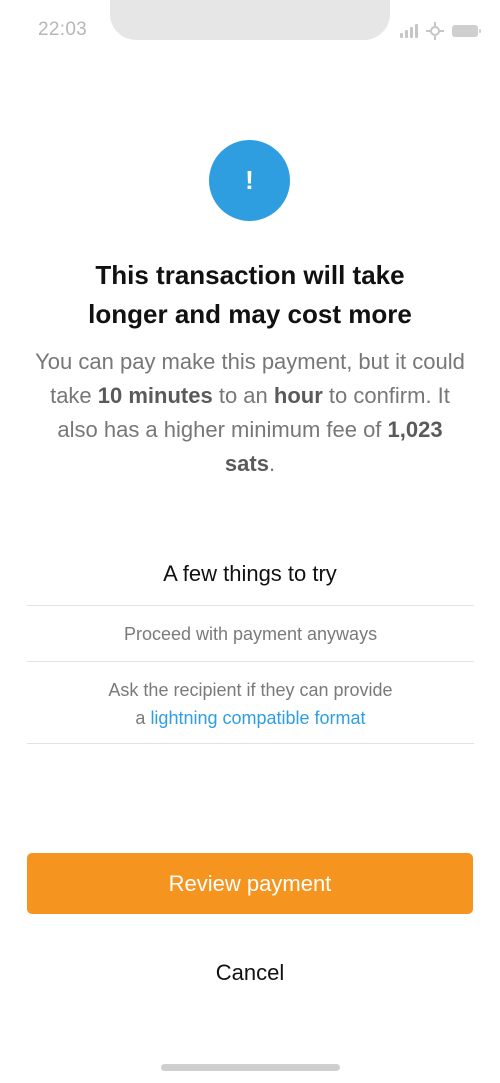 The width and height of the screenshot is (500, 1083). Describe the element at coordinates (143, 718) in the screenshot. I see `tip-ask-prefix: a` at that location.